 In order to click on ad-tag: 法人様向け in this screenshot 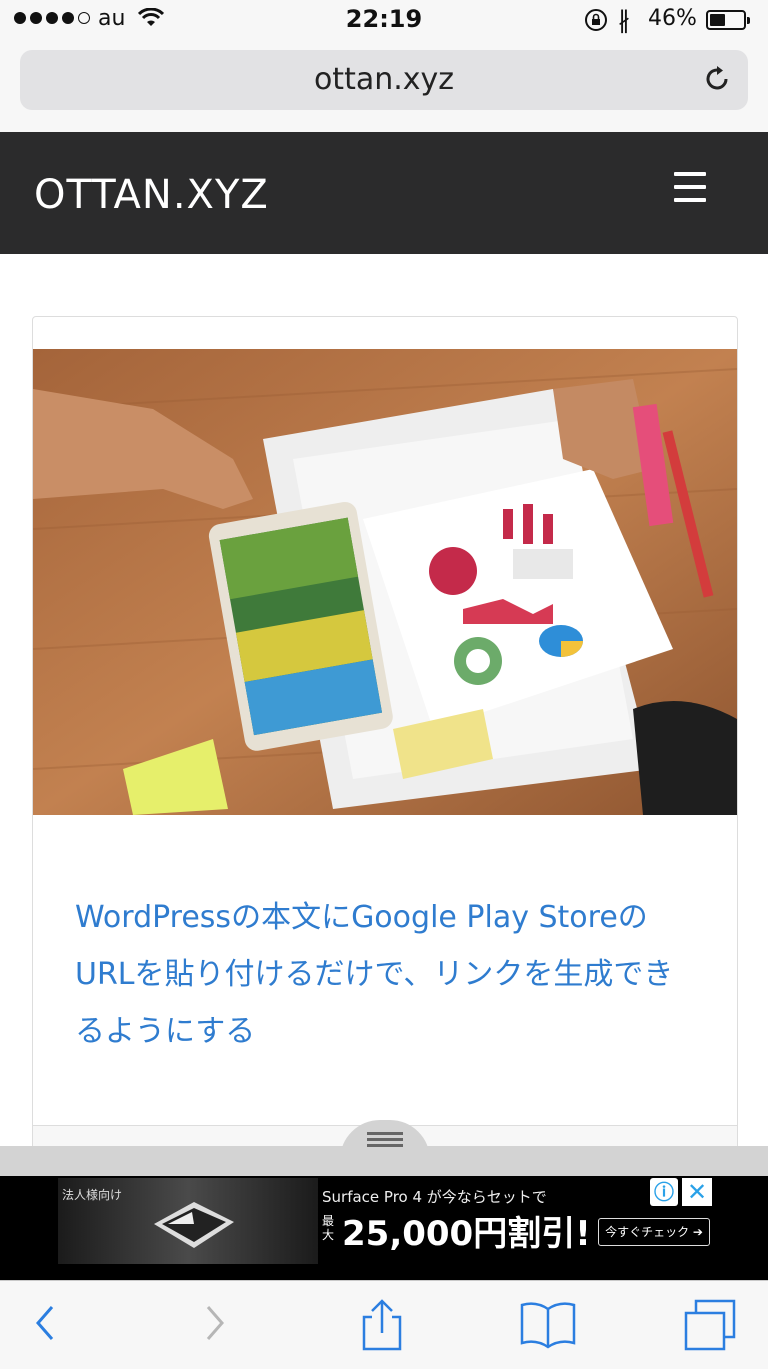, I will do `click(92, 1195)`.